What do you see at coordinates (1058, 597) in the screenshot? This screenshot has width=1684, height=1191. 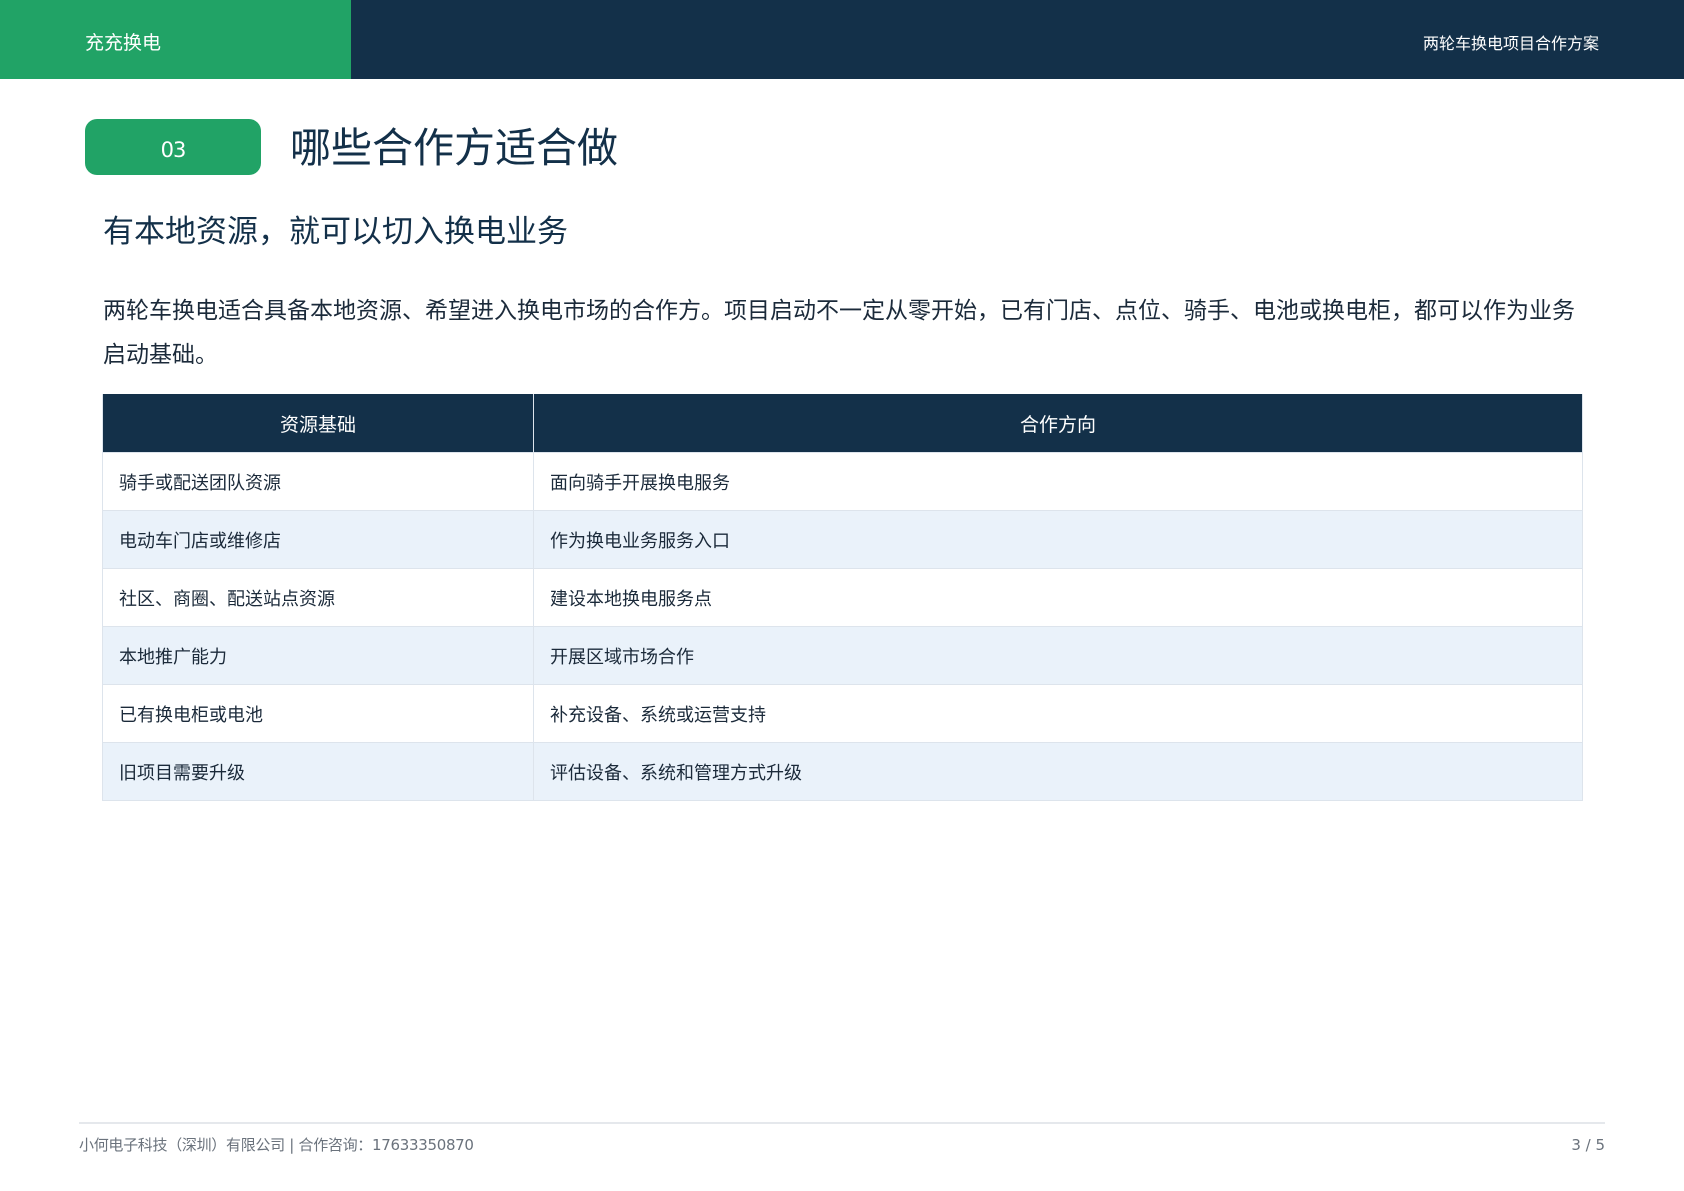 I see `cell-direction: 建设本地换电服务点` at bounding box center [1058, 597].